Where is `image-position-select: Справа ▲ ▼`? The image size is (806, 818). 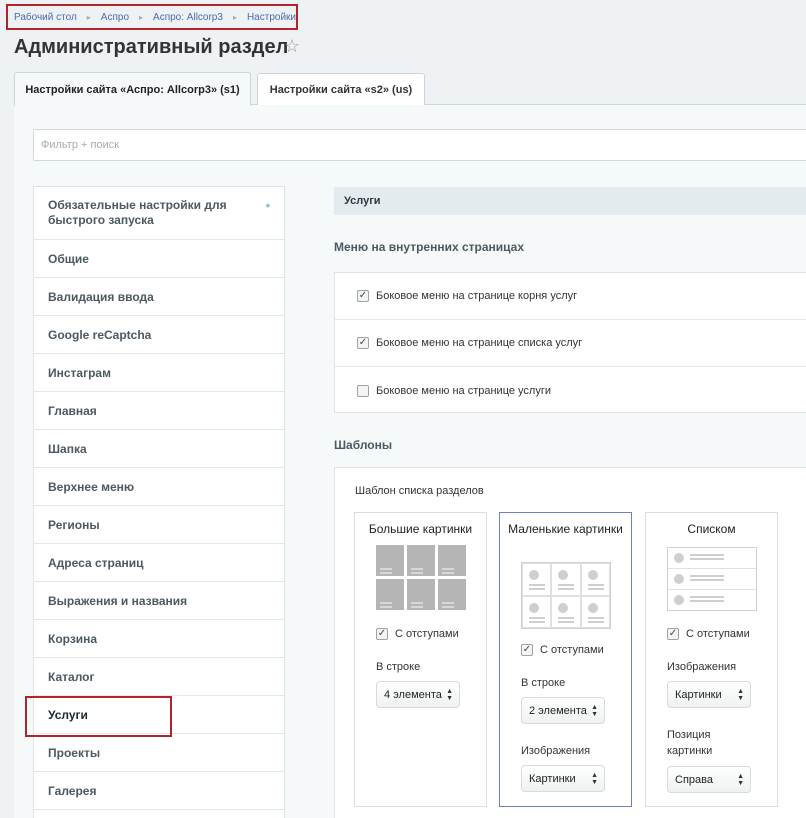
image-position-select: Справа ▲ ▼ is located at coordinates (709, 779).